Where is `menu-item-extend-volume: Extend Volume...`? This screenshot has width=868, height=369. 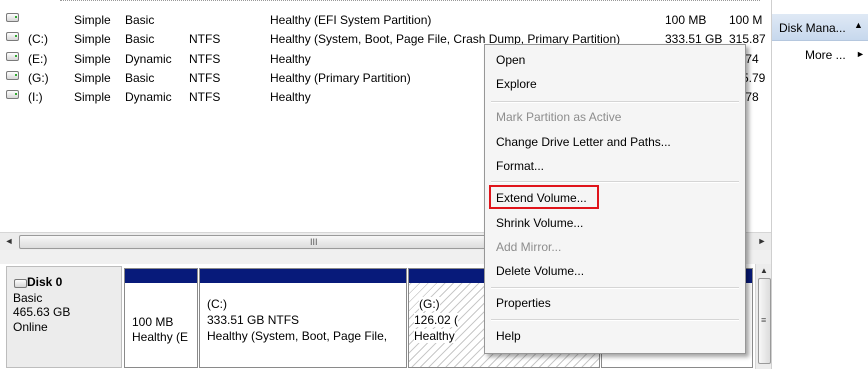
menu-item-extend-volume: Extend Volume... is located at coordinates (541, 198).